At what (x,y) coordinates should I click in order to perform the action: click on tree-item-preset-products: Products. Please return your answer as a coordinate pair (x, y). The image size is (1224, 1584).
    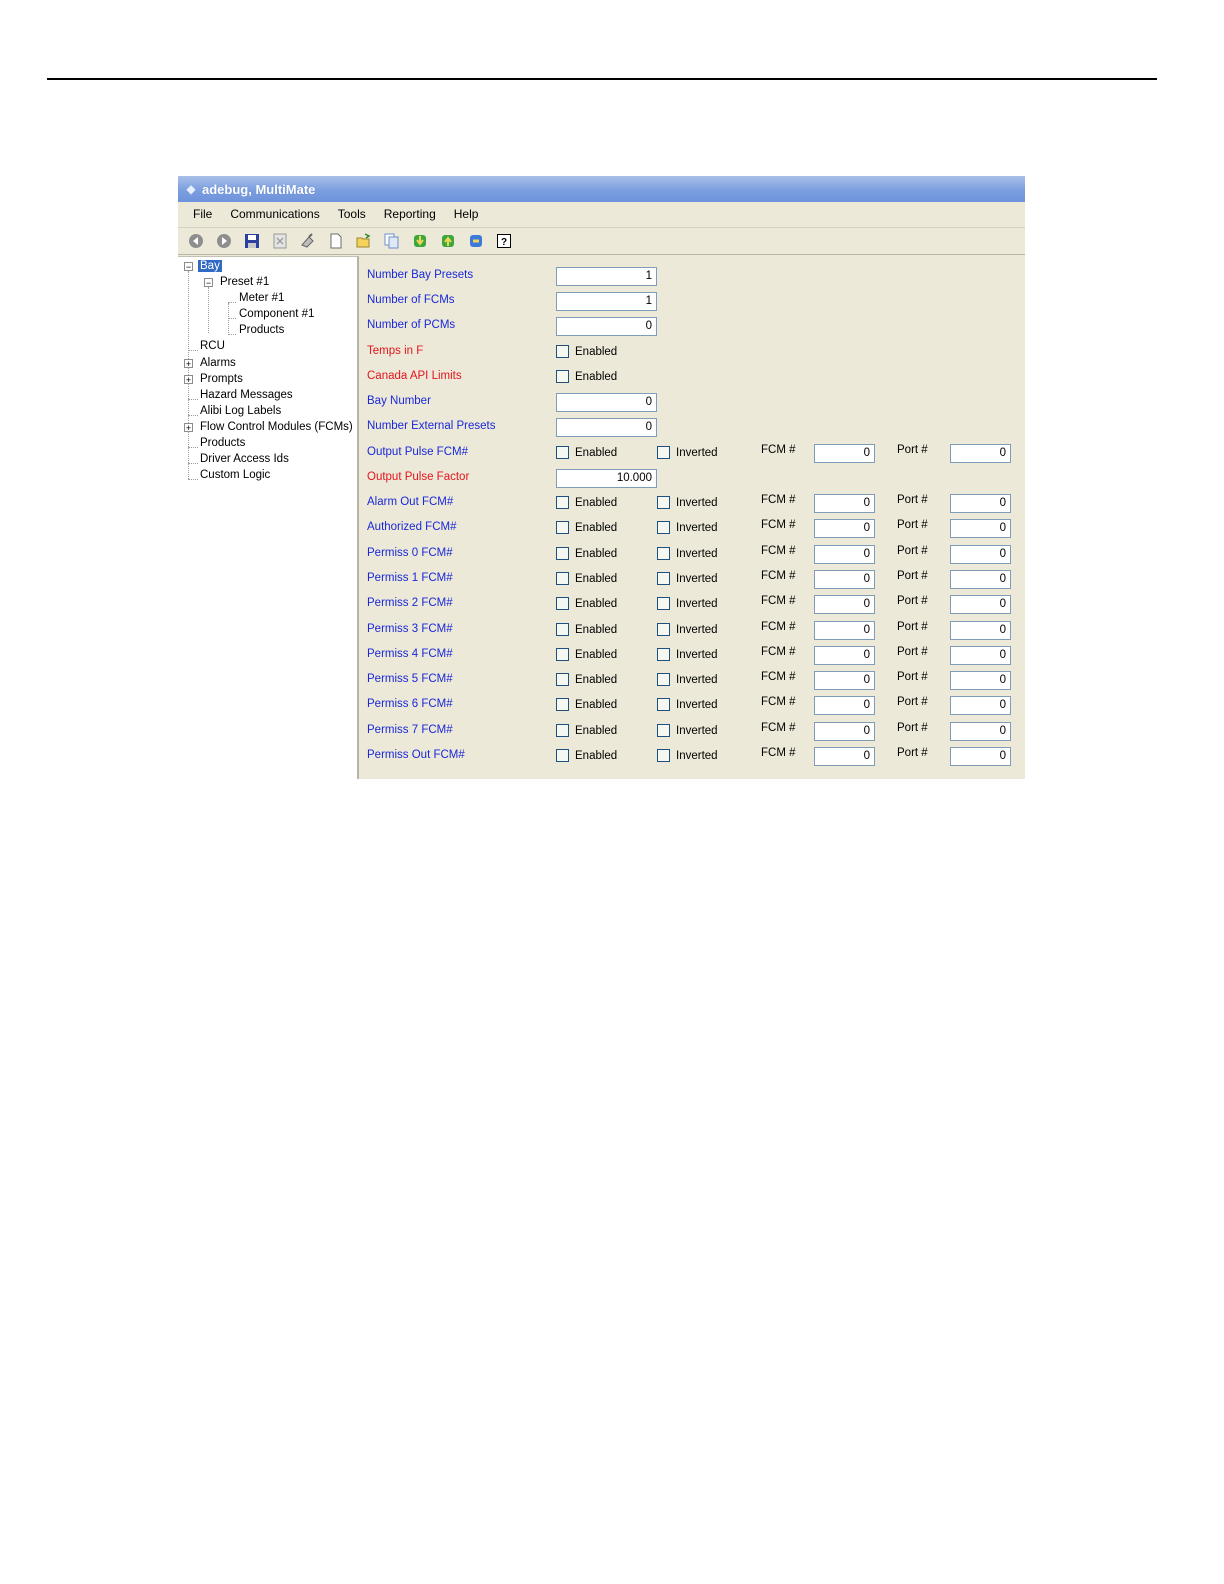
    Looking at the image, I should click on (261, 330).